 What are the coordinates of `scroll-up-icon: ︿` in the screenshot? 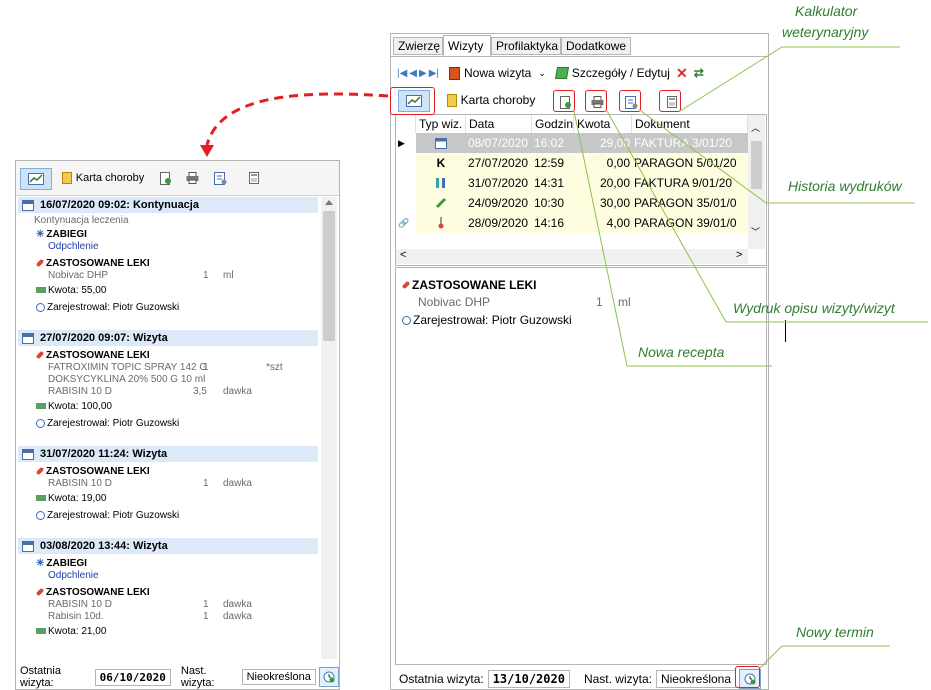 It's located at (755, 127).